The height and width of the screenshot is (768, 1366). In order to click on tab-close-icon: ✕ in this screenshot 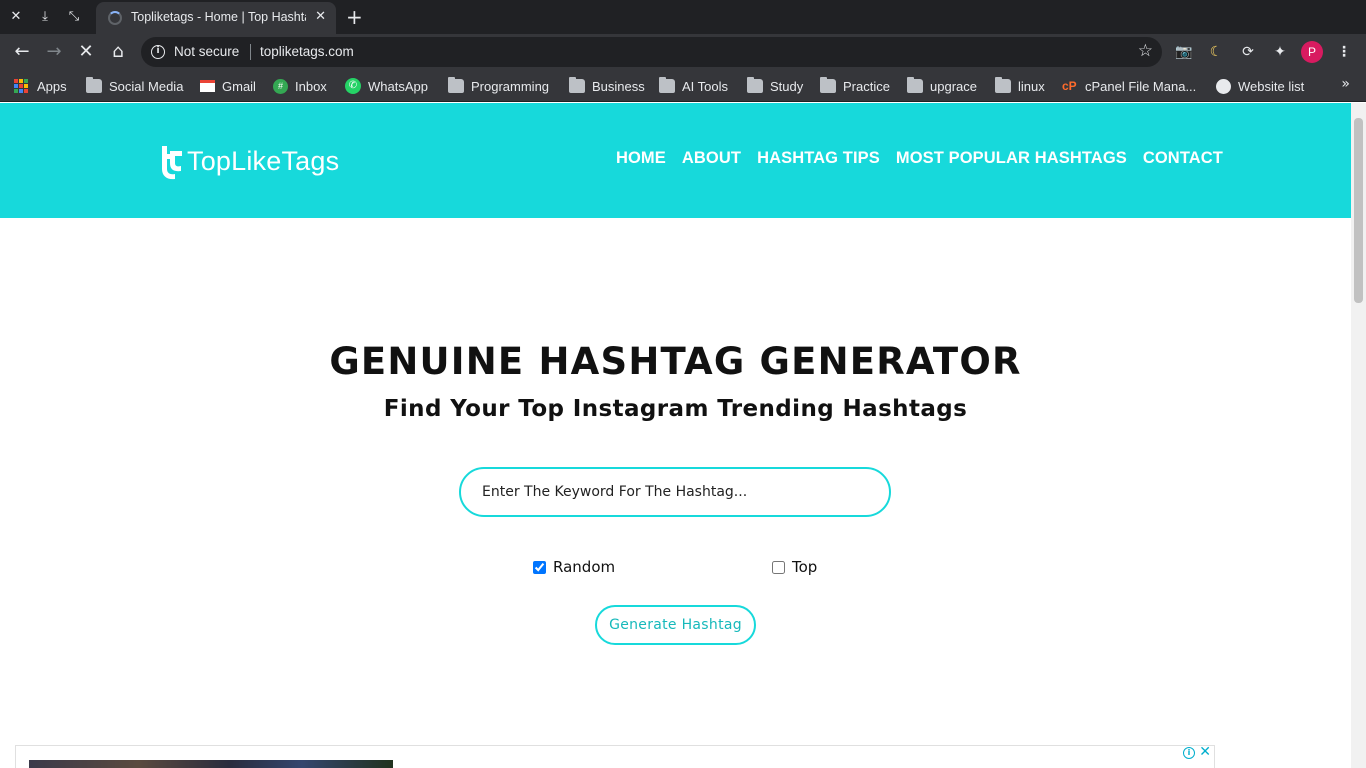, I will do `click(320, 16)`.